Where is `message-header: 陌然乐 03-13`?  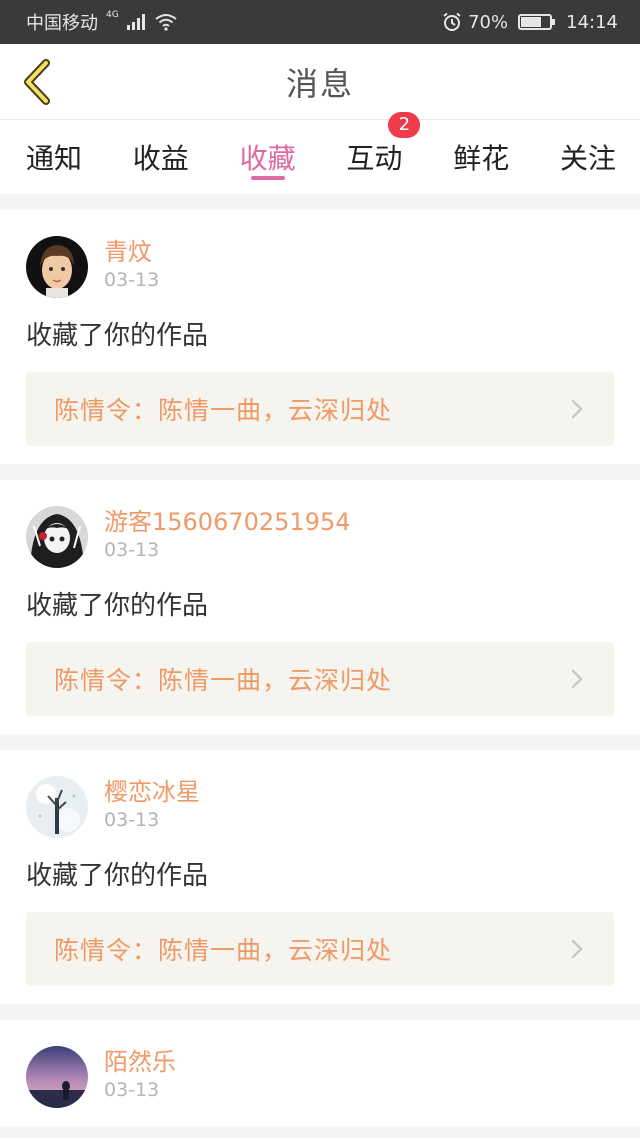
message-header: 陌然乐 03-13 is located at coordinates (320, 1077).